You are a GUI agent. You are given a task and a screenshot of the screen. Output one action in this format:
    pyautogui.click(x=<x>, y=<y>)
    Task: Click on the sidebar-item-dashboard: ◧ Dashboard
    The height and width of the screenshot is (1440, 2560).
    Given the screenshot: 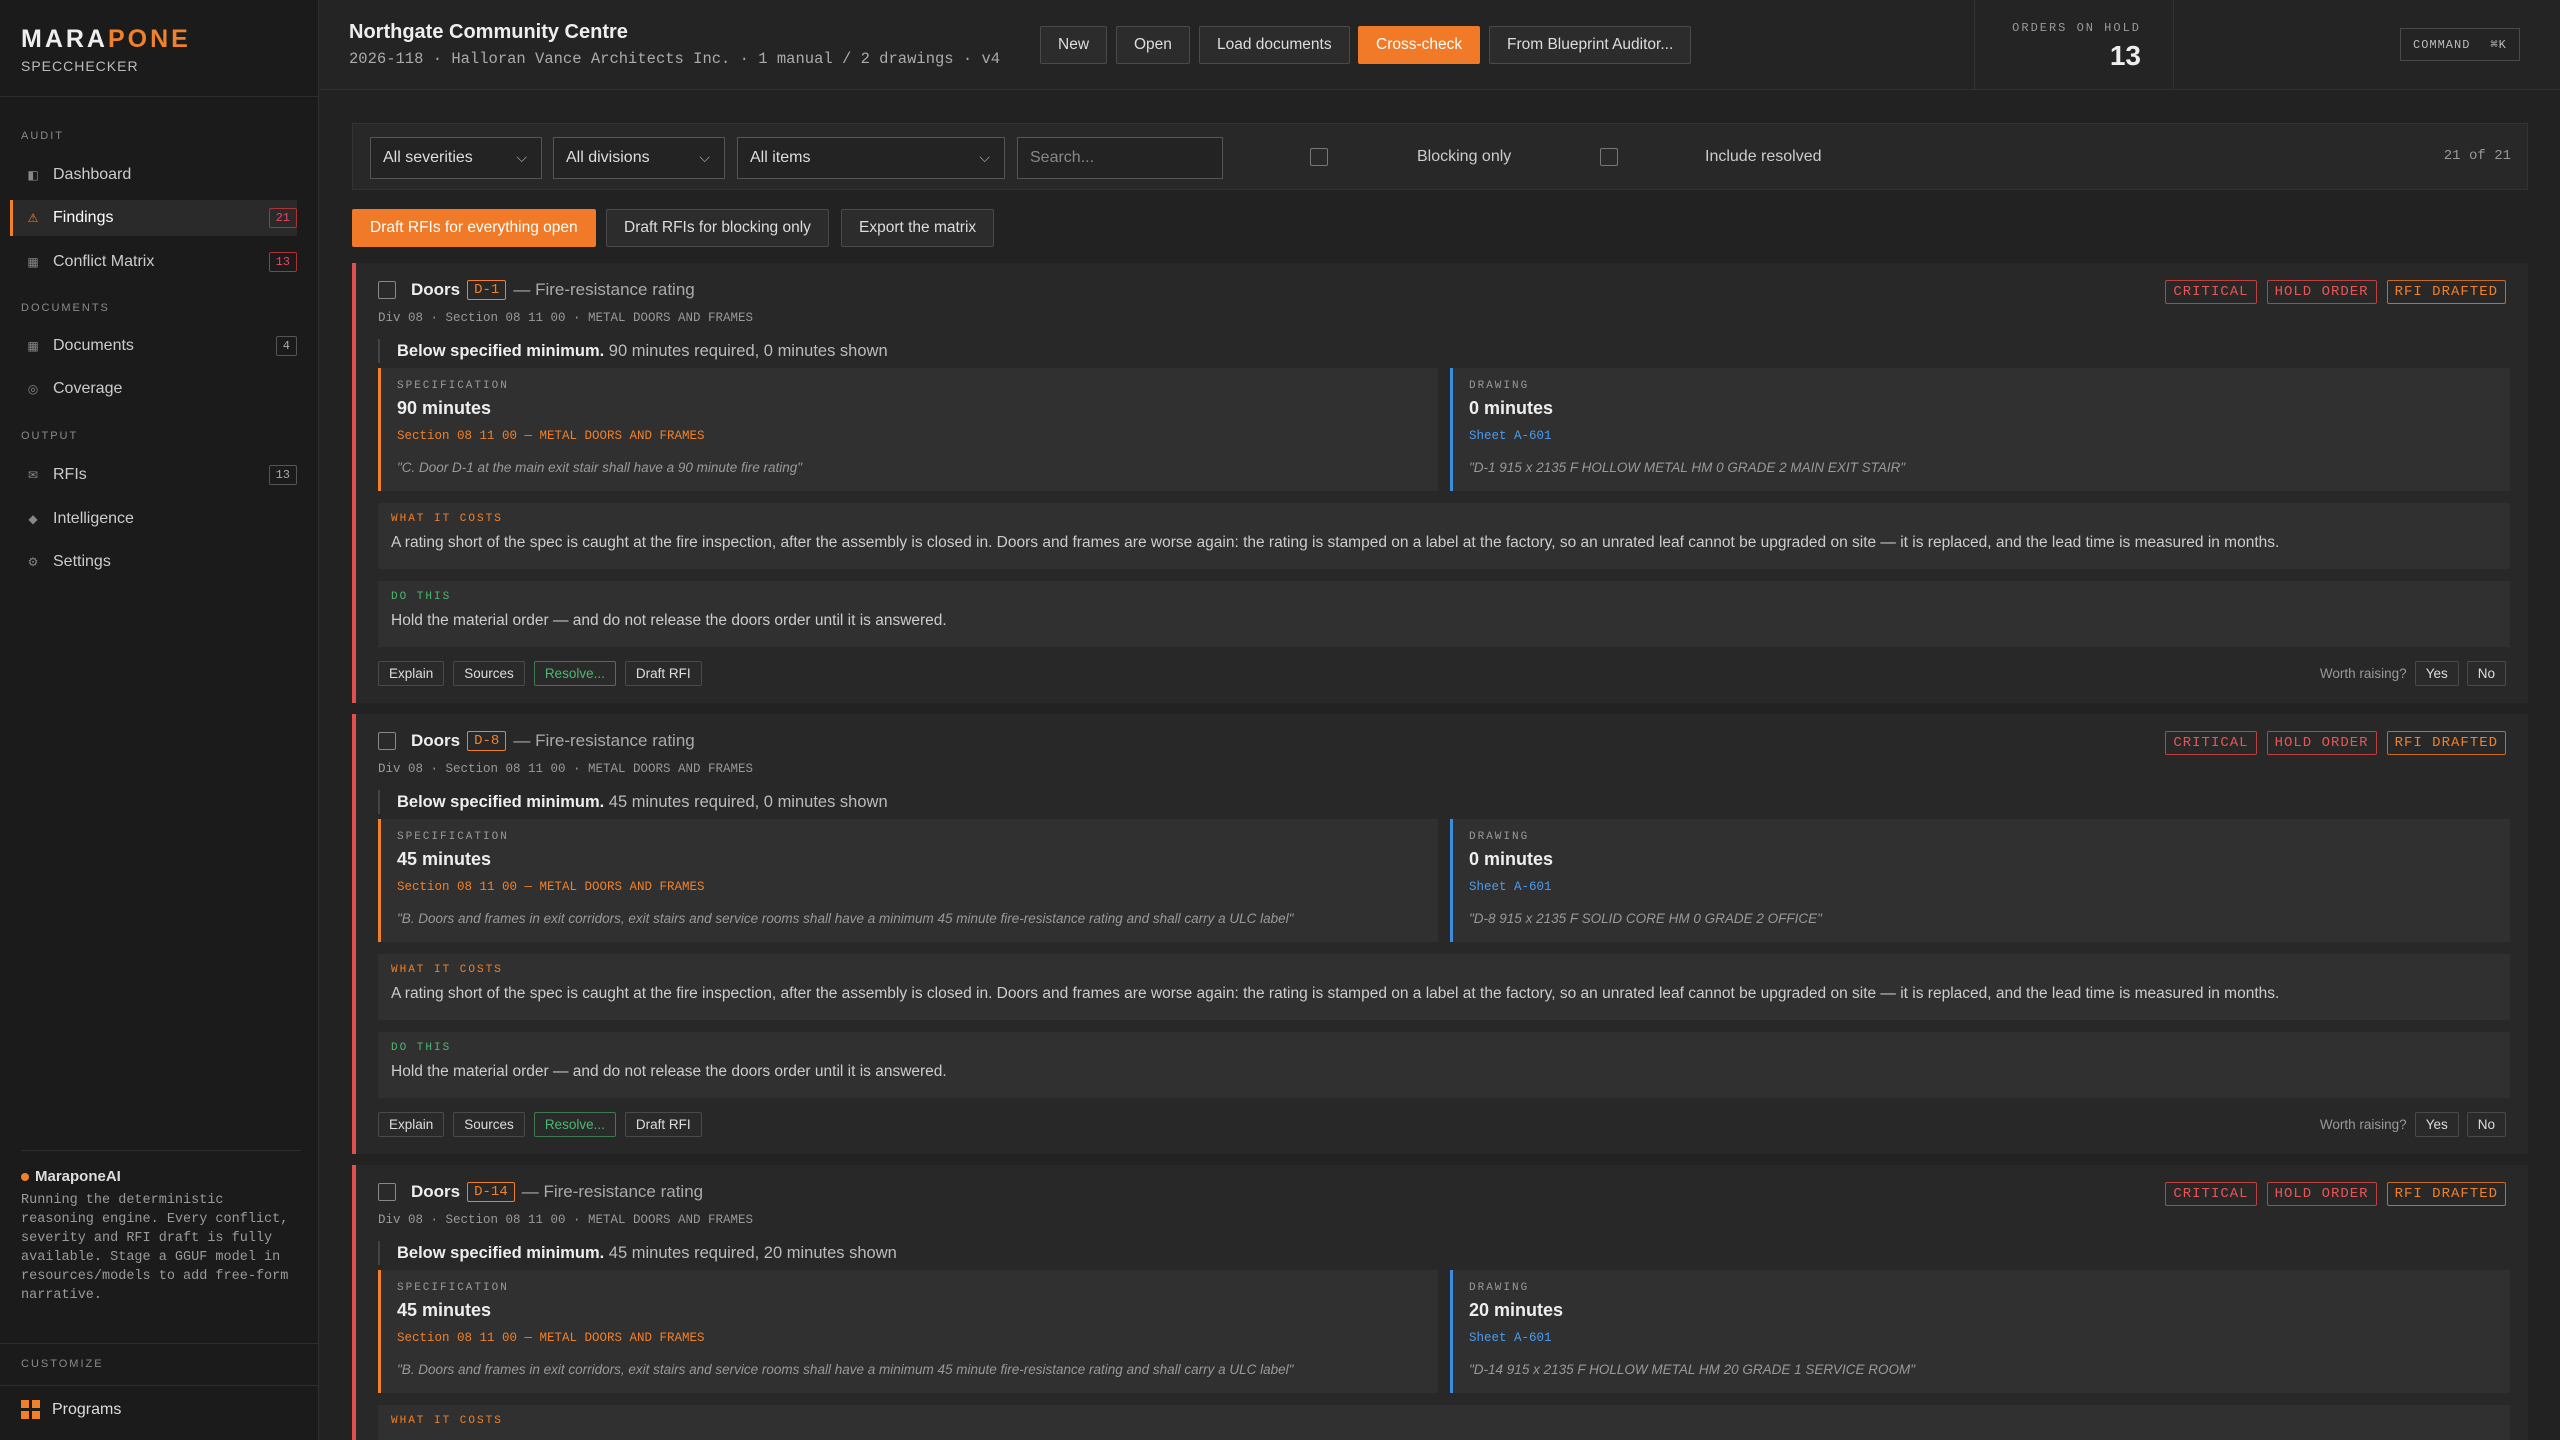 What is the action you would take?
    pyautogui.click(x=153, y=175)
    